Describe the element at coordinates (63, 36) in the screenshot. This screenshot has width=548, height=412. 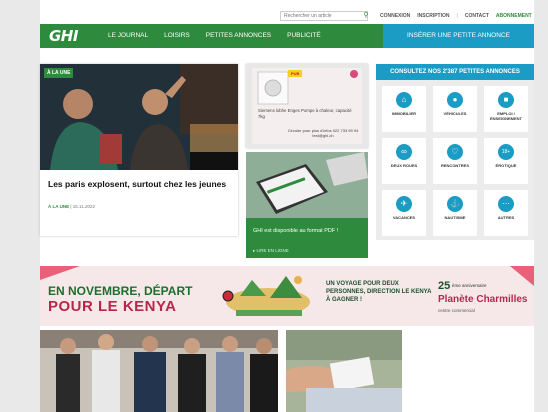
I see `site-logo: GHI` at that location.